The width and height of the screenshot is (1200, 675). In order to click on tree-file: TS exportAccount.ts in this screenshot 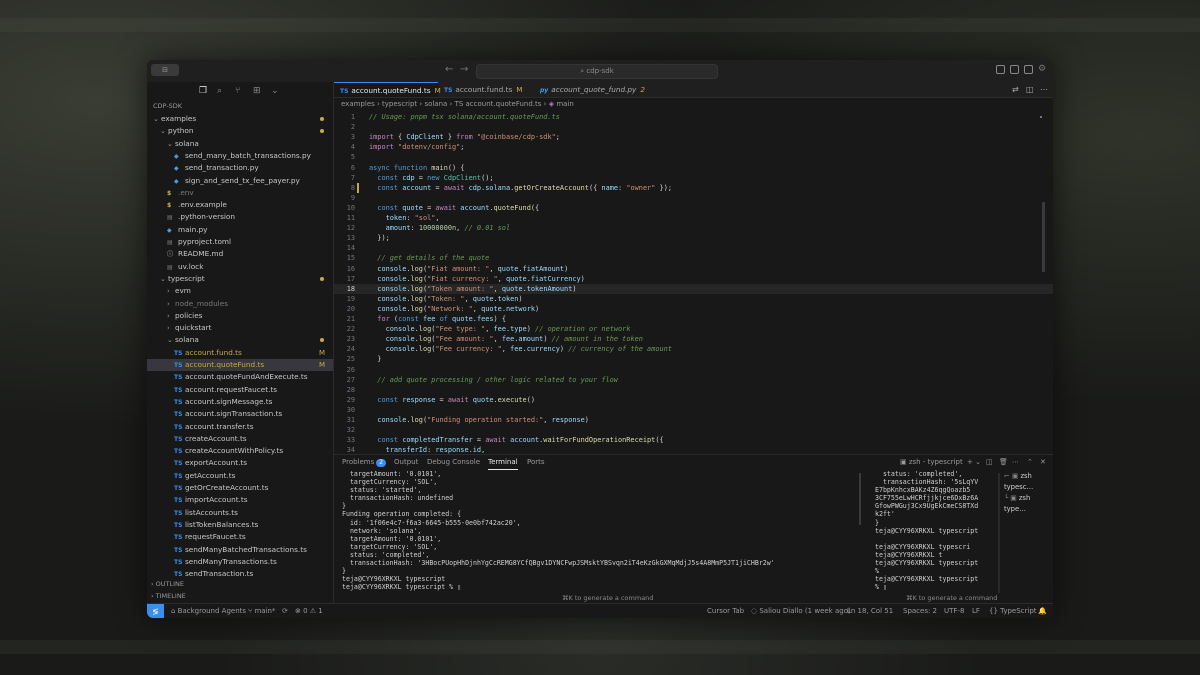, I will do `click(240, 463)`.